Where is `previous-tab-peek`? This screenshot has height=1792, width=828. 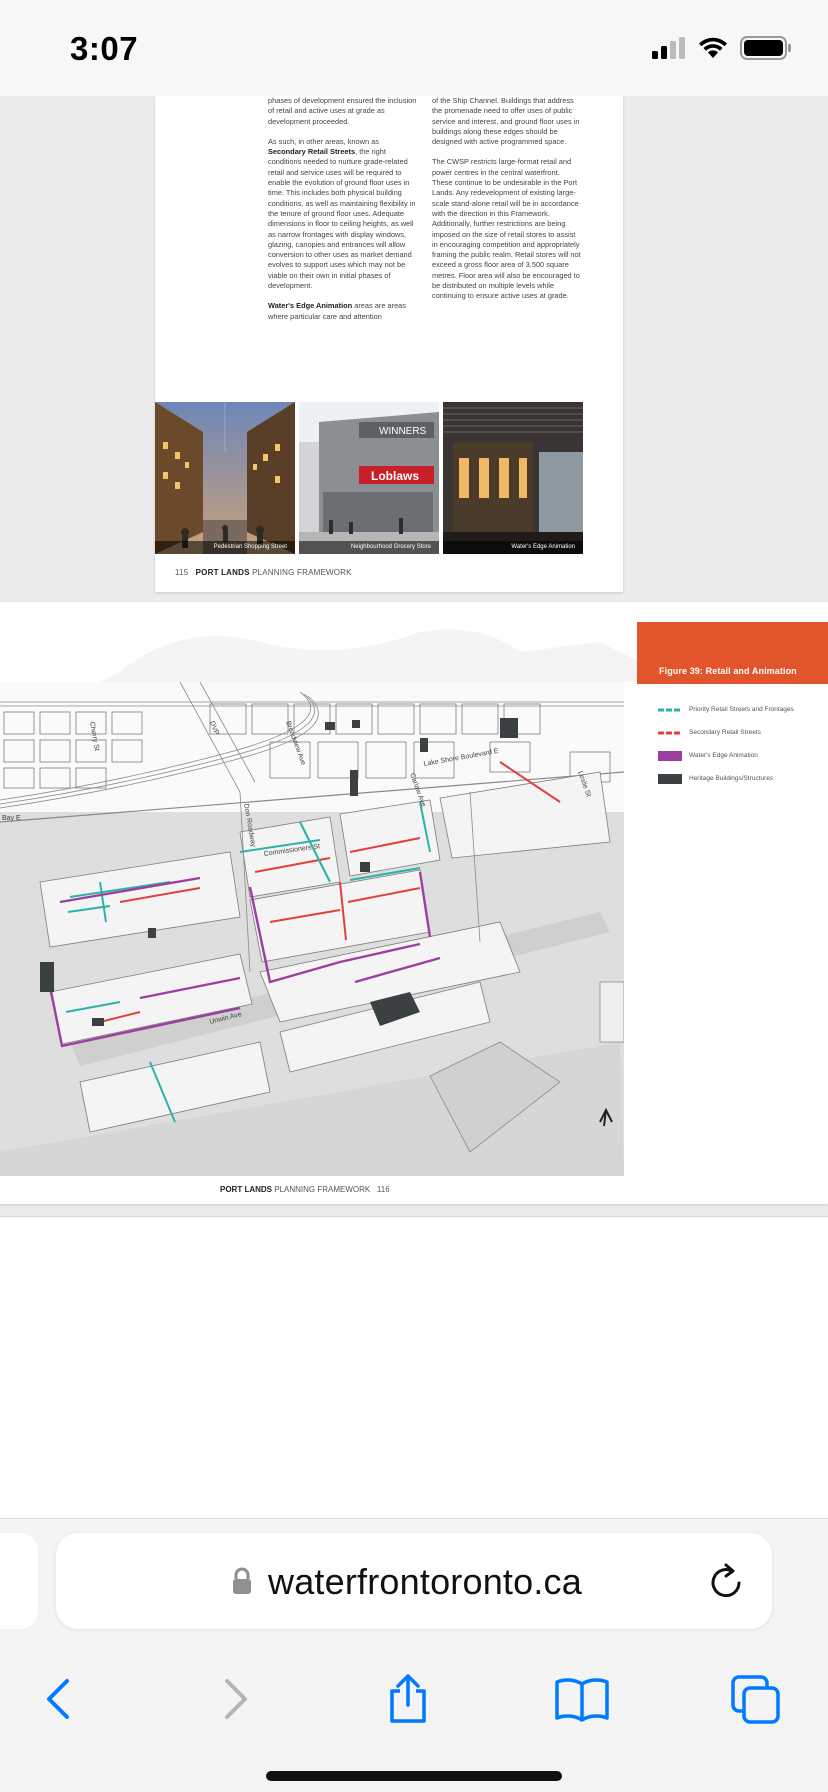
previous-tab-peek is located at coordinates (19, 1581).